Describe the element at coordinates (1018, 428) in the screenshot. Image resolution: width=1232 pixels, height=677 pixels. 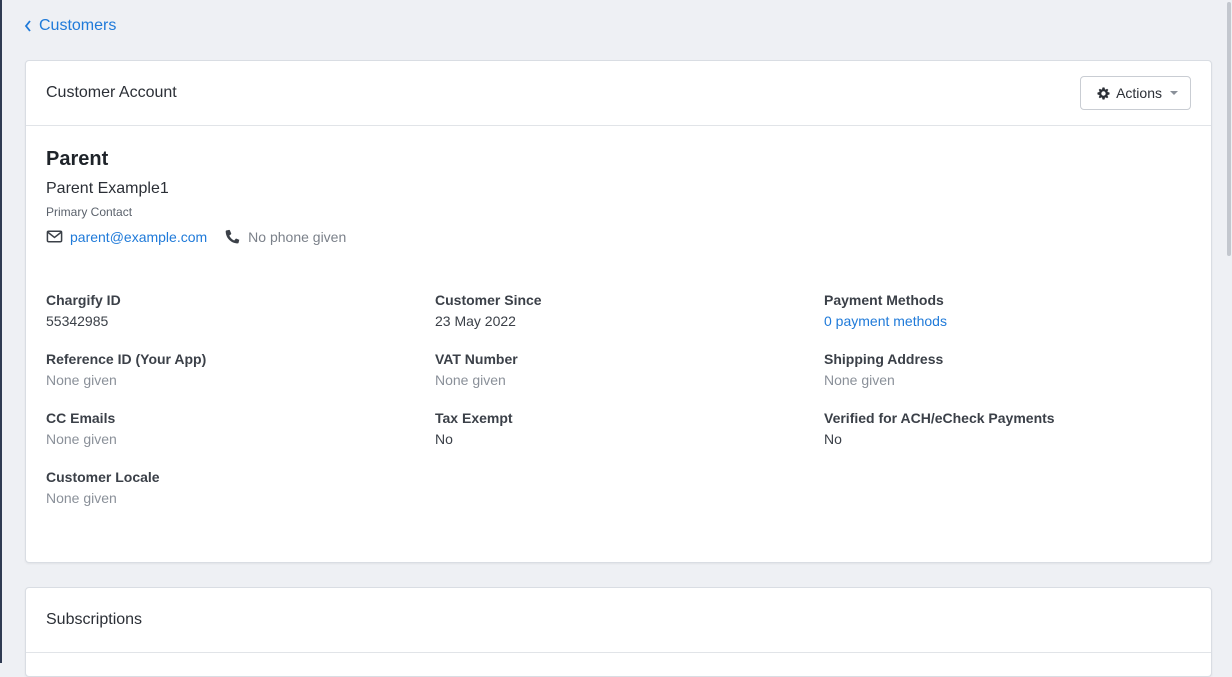
I see `field-ach-verified: Verified for ACH/eCheck Payments No` at that location.